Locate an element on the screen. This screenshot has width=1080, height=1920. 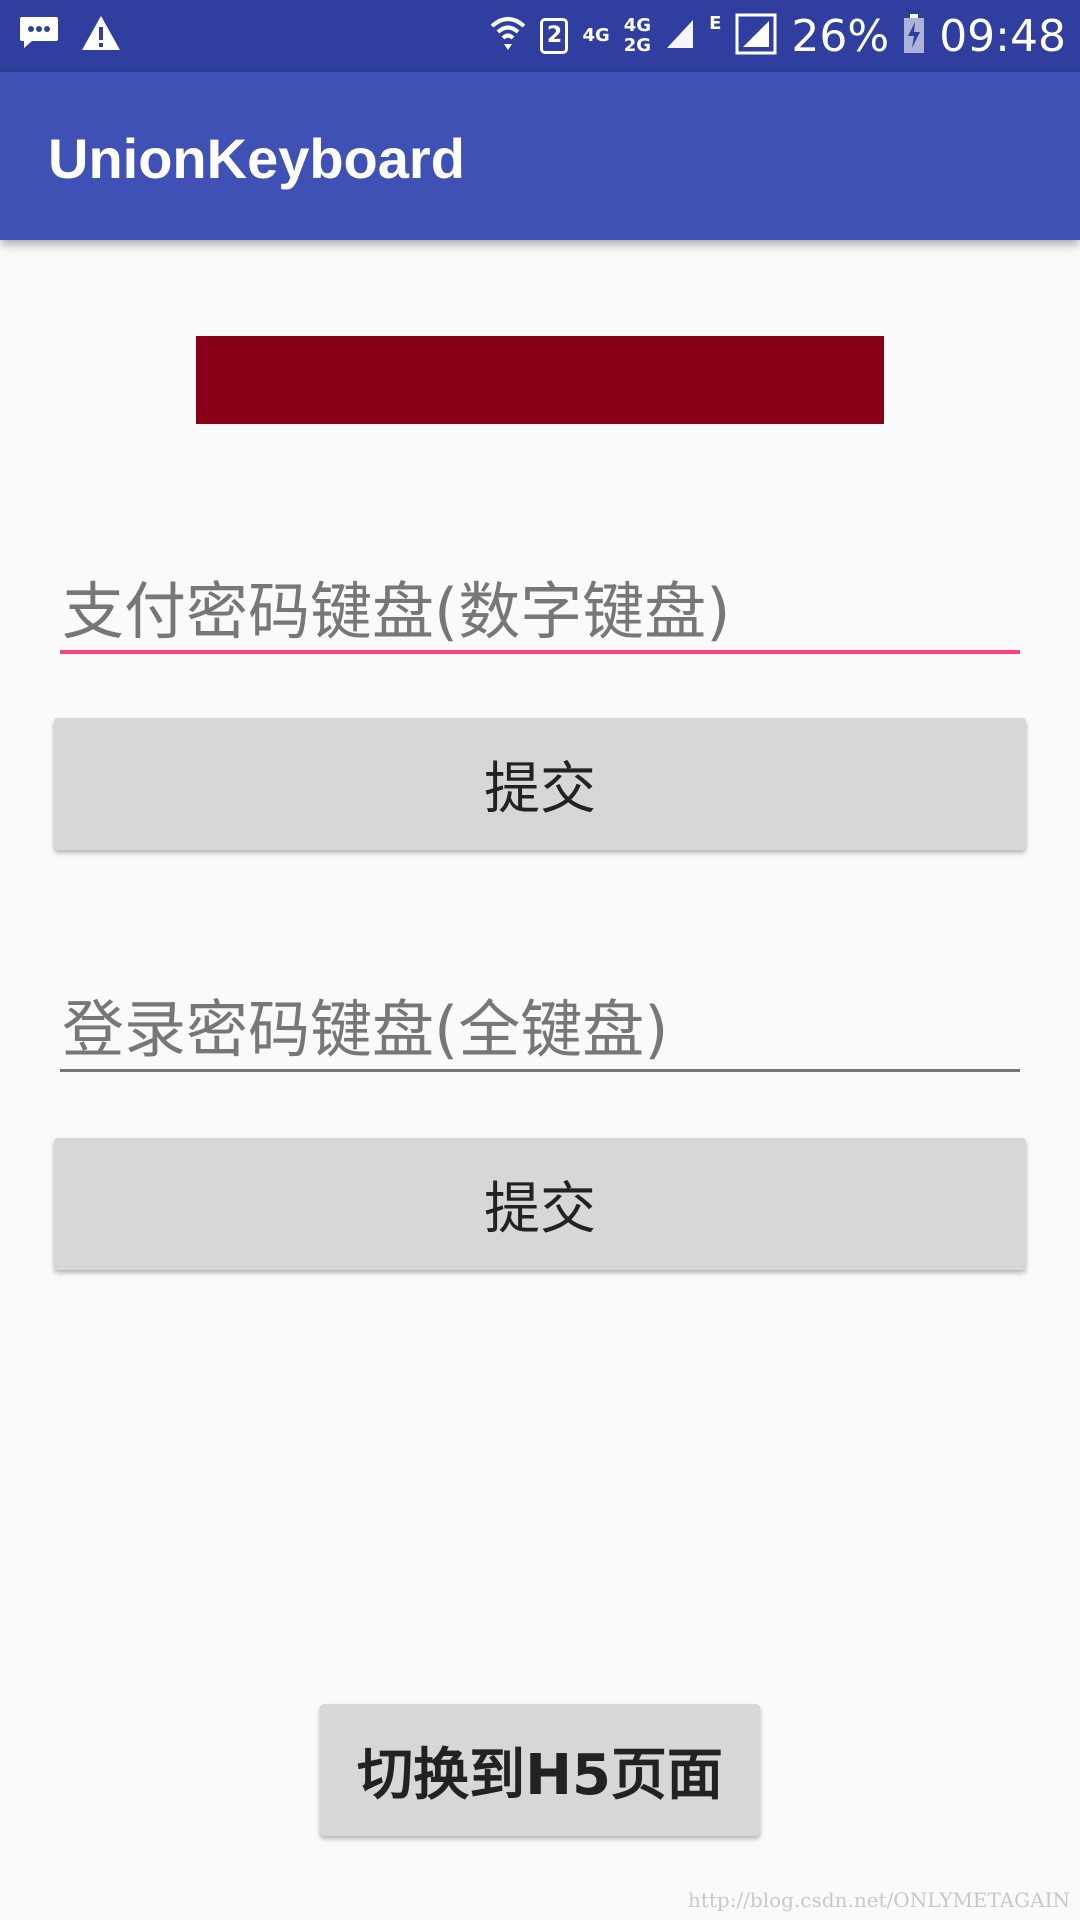
battery-charging-icon is located at coordinates (914, 36).